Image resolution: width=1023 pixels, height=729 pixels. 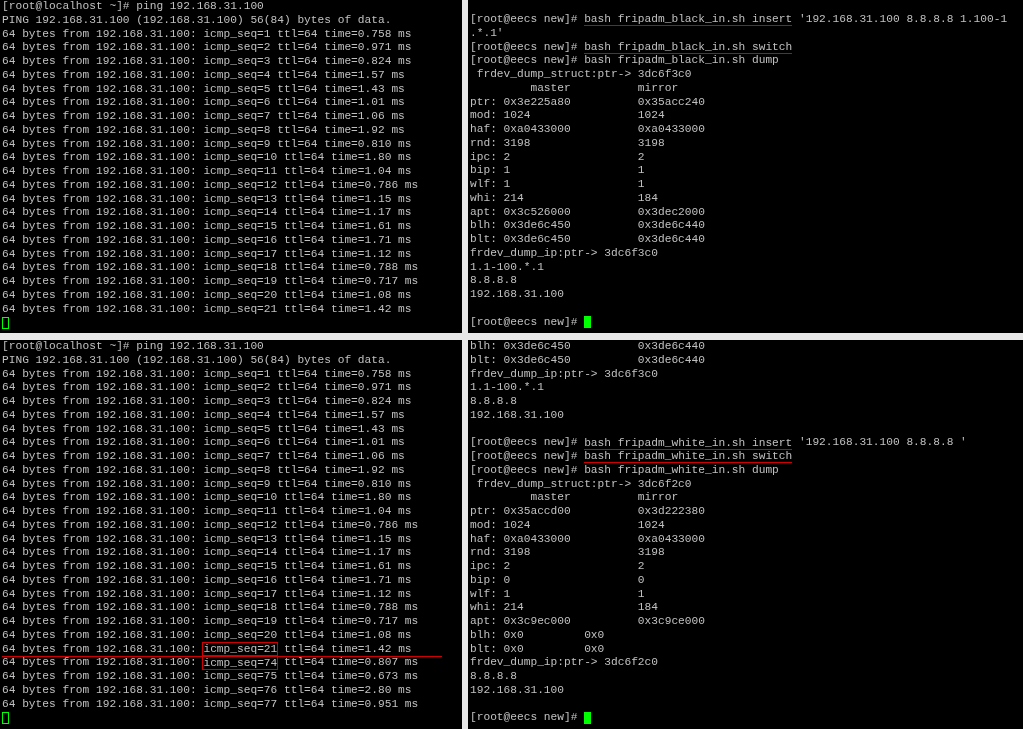 What do you see at coordinates (558, 580) in the screenshot?
I see `terminal-line: bip: 0 0` at bounding box center [558, 580].